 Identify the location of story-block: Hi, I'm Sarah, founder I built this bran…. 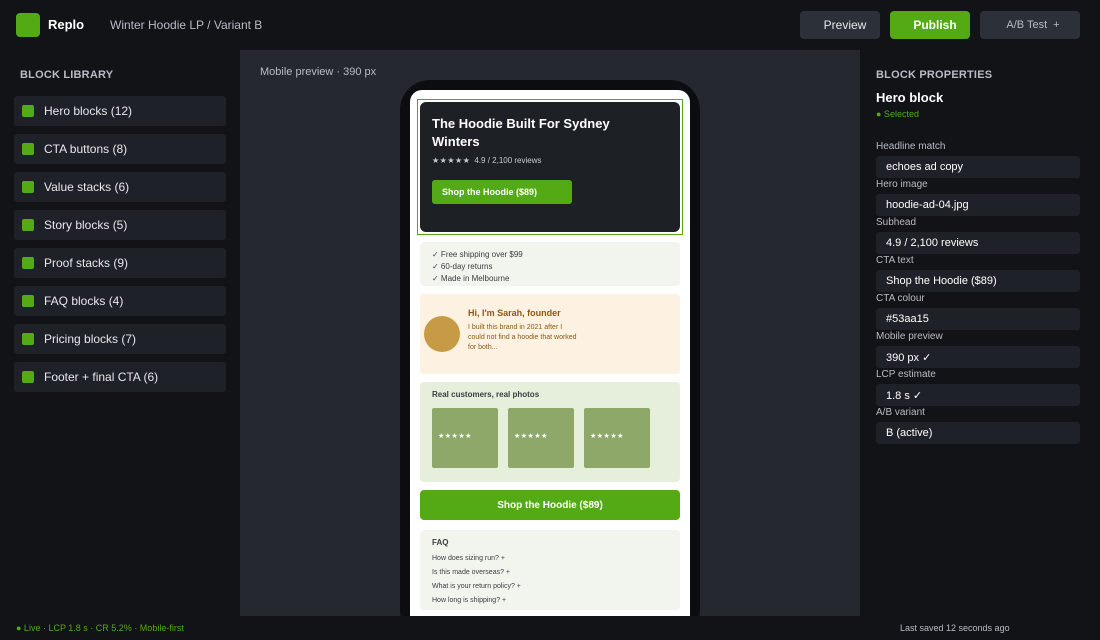
(550, 334).